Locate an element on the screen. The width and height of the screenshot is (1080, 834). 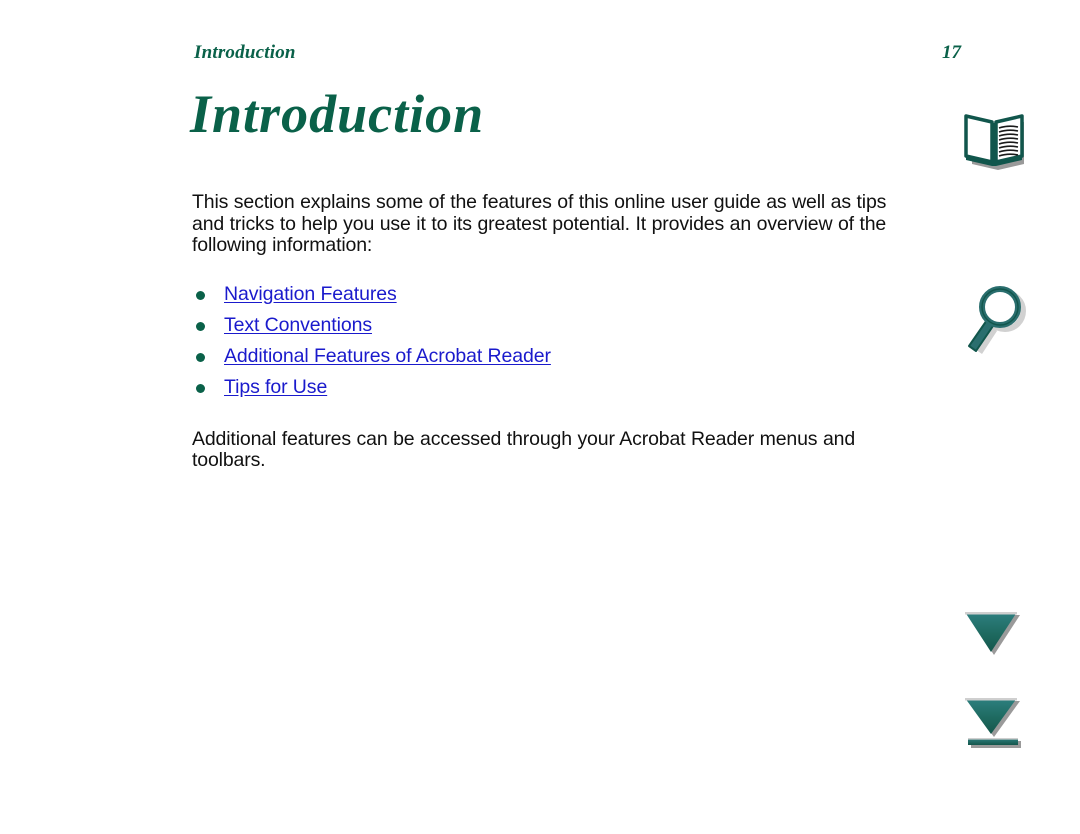
link-tips-for-use: Tips for Use is located at coordinates (275, 387).